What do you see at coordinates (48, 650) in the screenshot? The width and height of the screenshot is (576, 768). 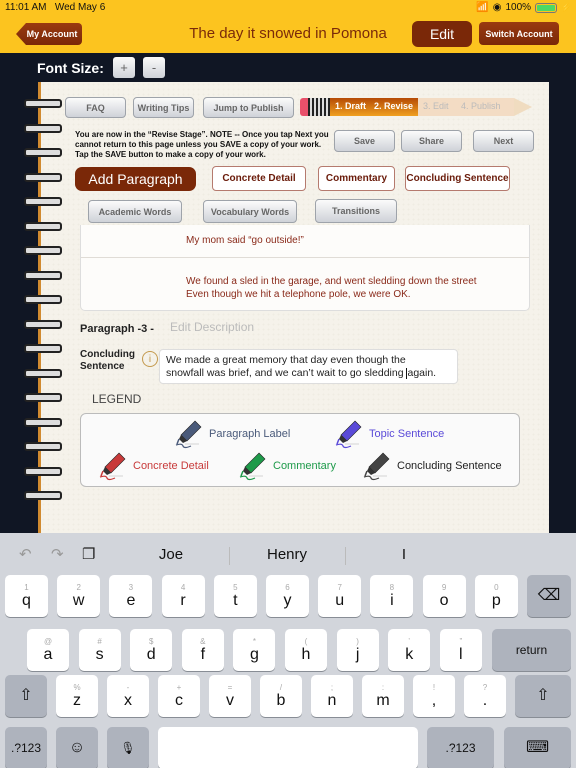 I see `key-a: @ a` at bounding box center [48, 650].